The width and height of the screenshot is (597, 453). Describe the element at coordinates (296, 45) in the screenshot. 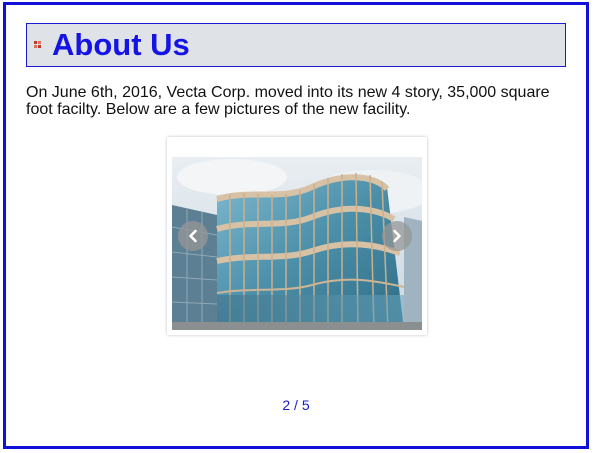

I see `page-header: About Us` at that location.